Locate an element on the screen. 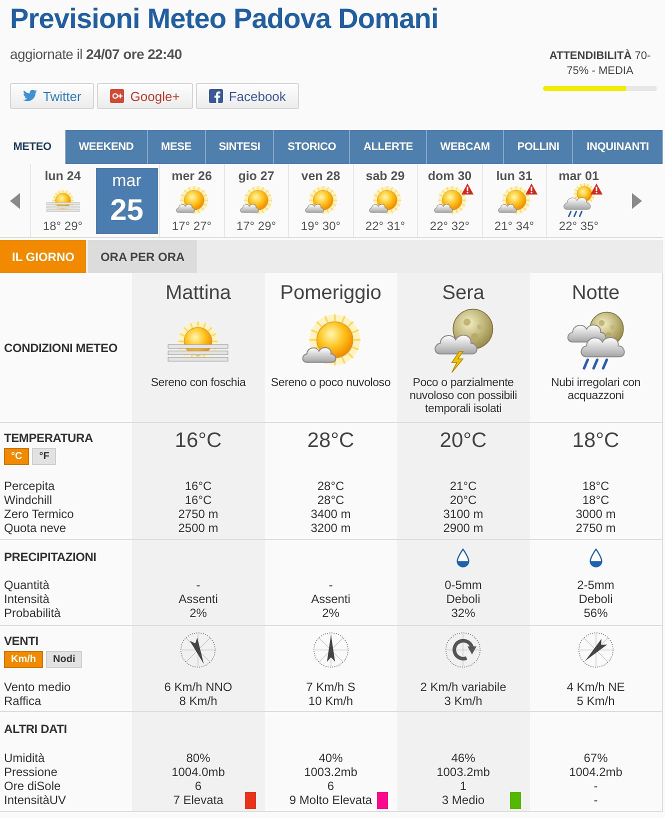 The width and height of the screenshot is (665, 818). temperature-value: 20°C is located at coordinates (463, 441).